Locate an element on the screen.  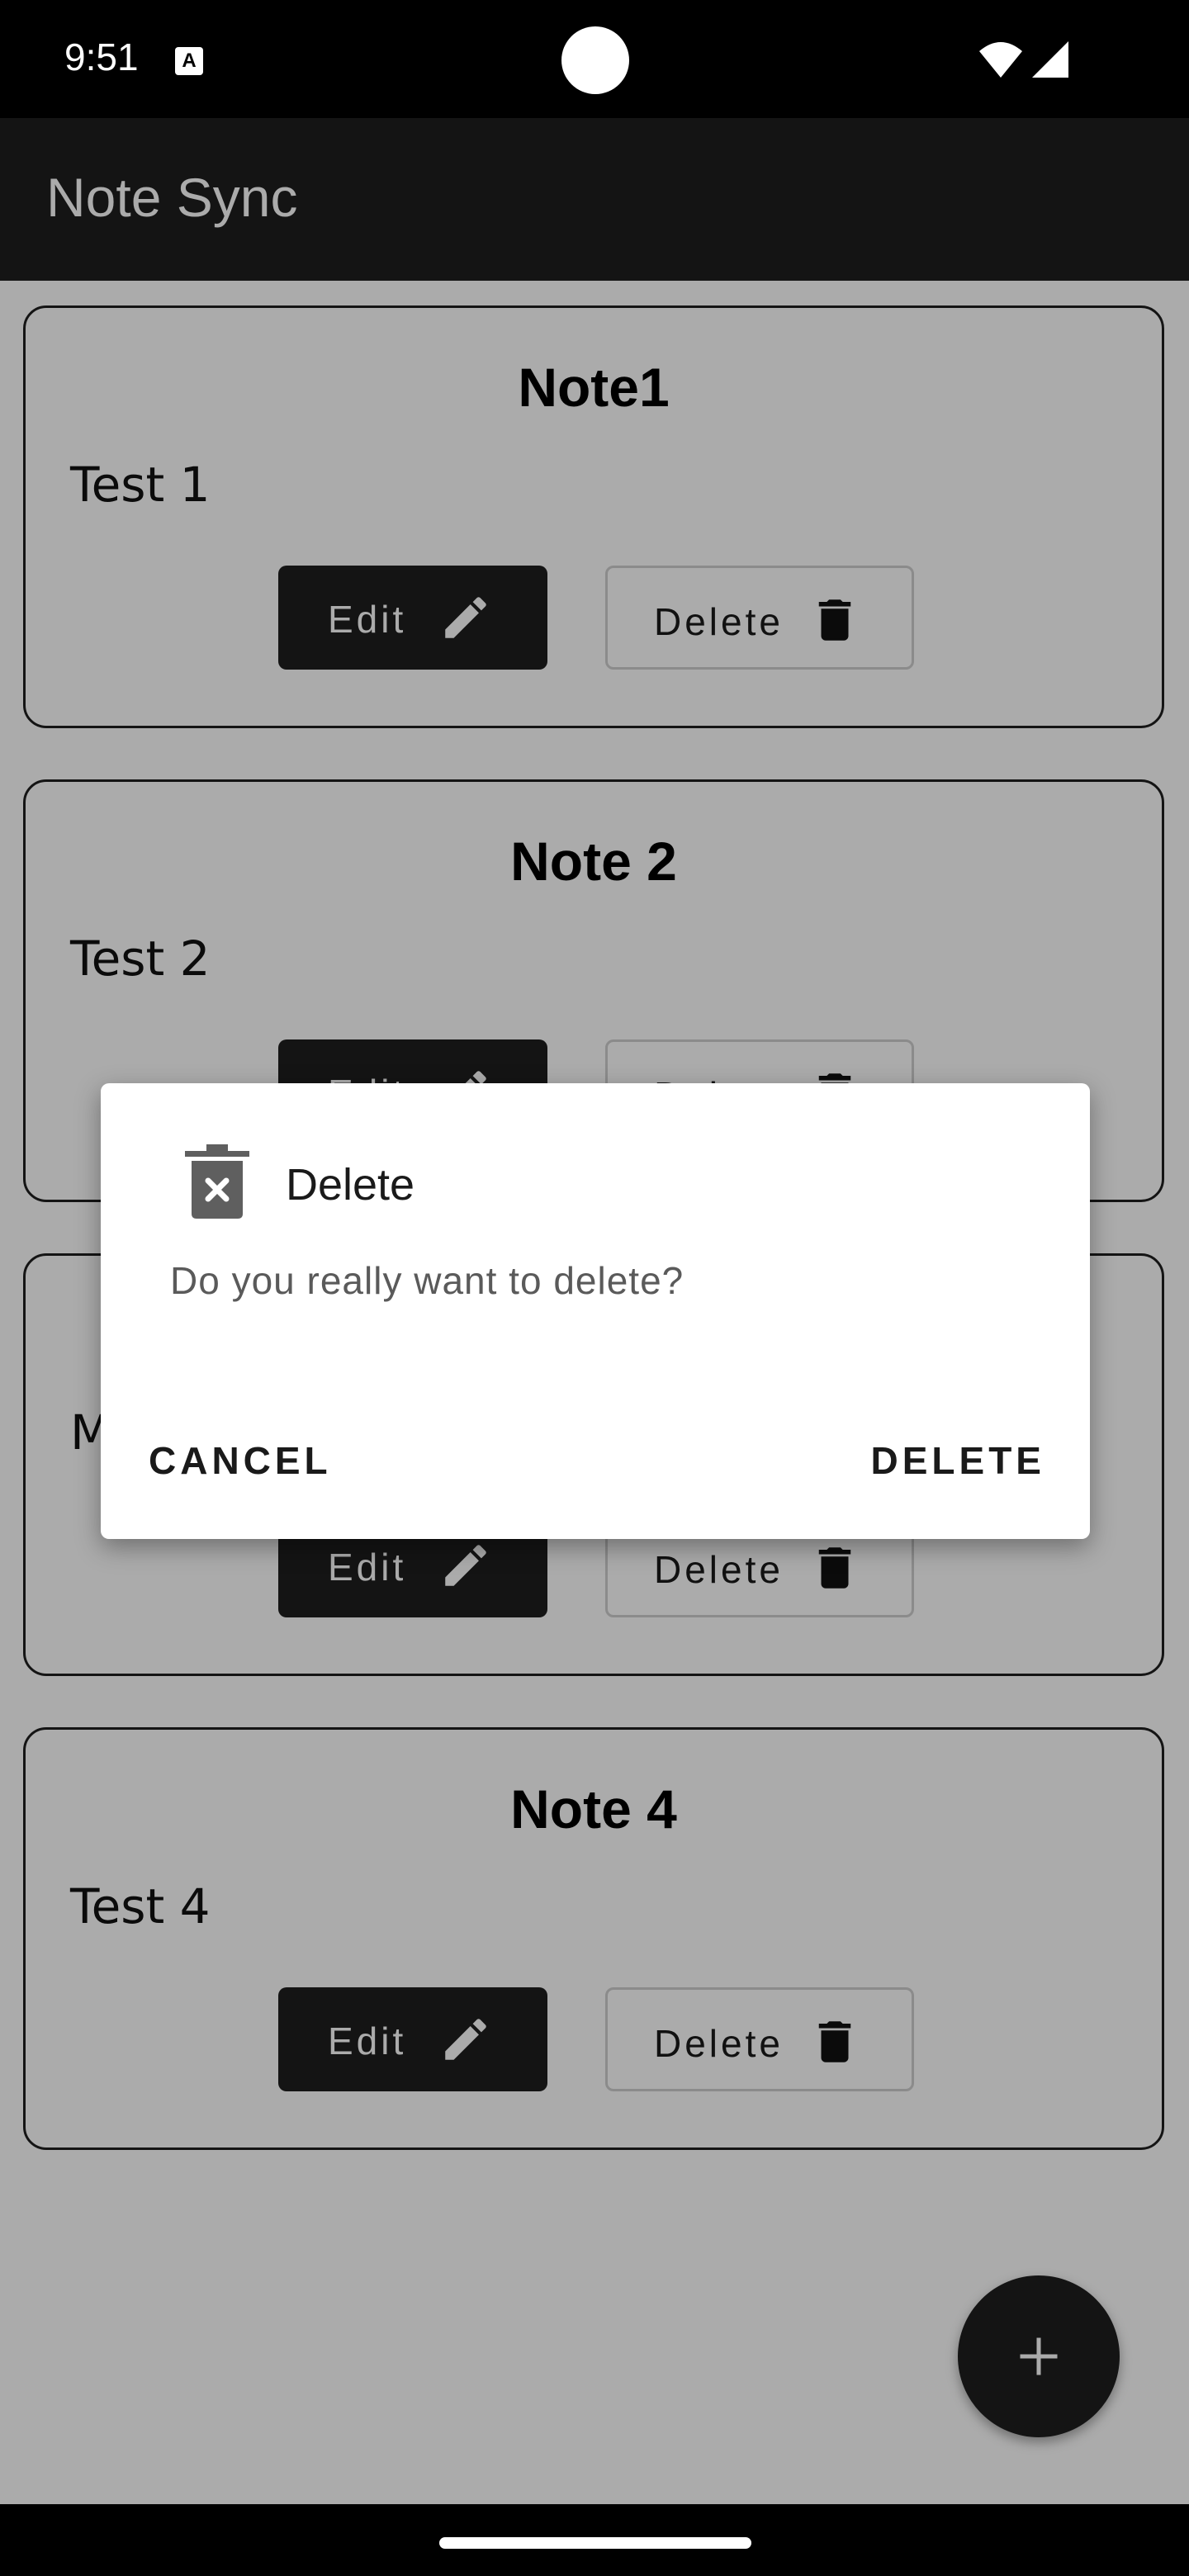
status-bar: 9:51 A is located at coordinates (594, 59).